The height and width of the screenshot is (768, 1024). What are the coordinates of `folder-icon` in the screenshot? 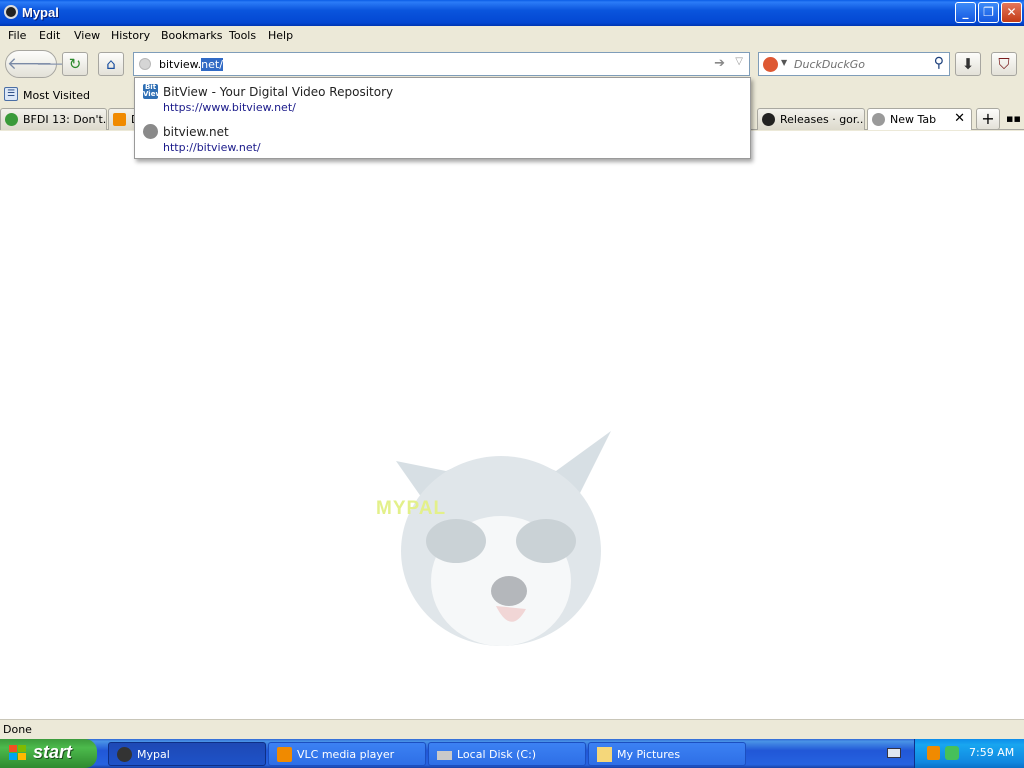 It's located at (604, 754).